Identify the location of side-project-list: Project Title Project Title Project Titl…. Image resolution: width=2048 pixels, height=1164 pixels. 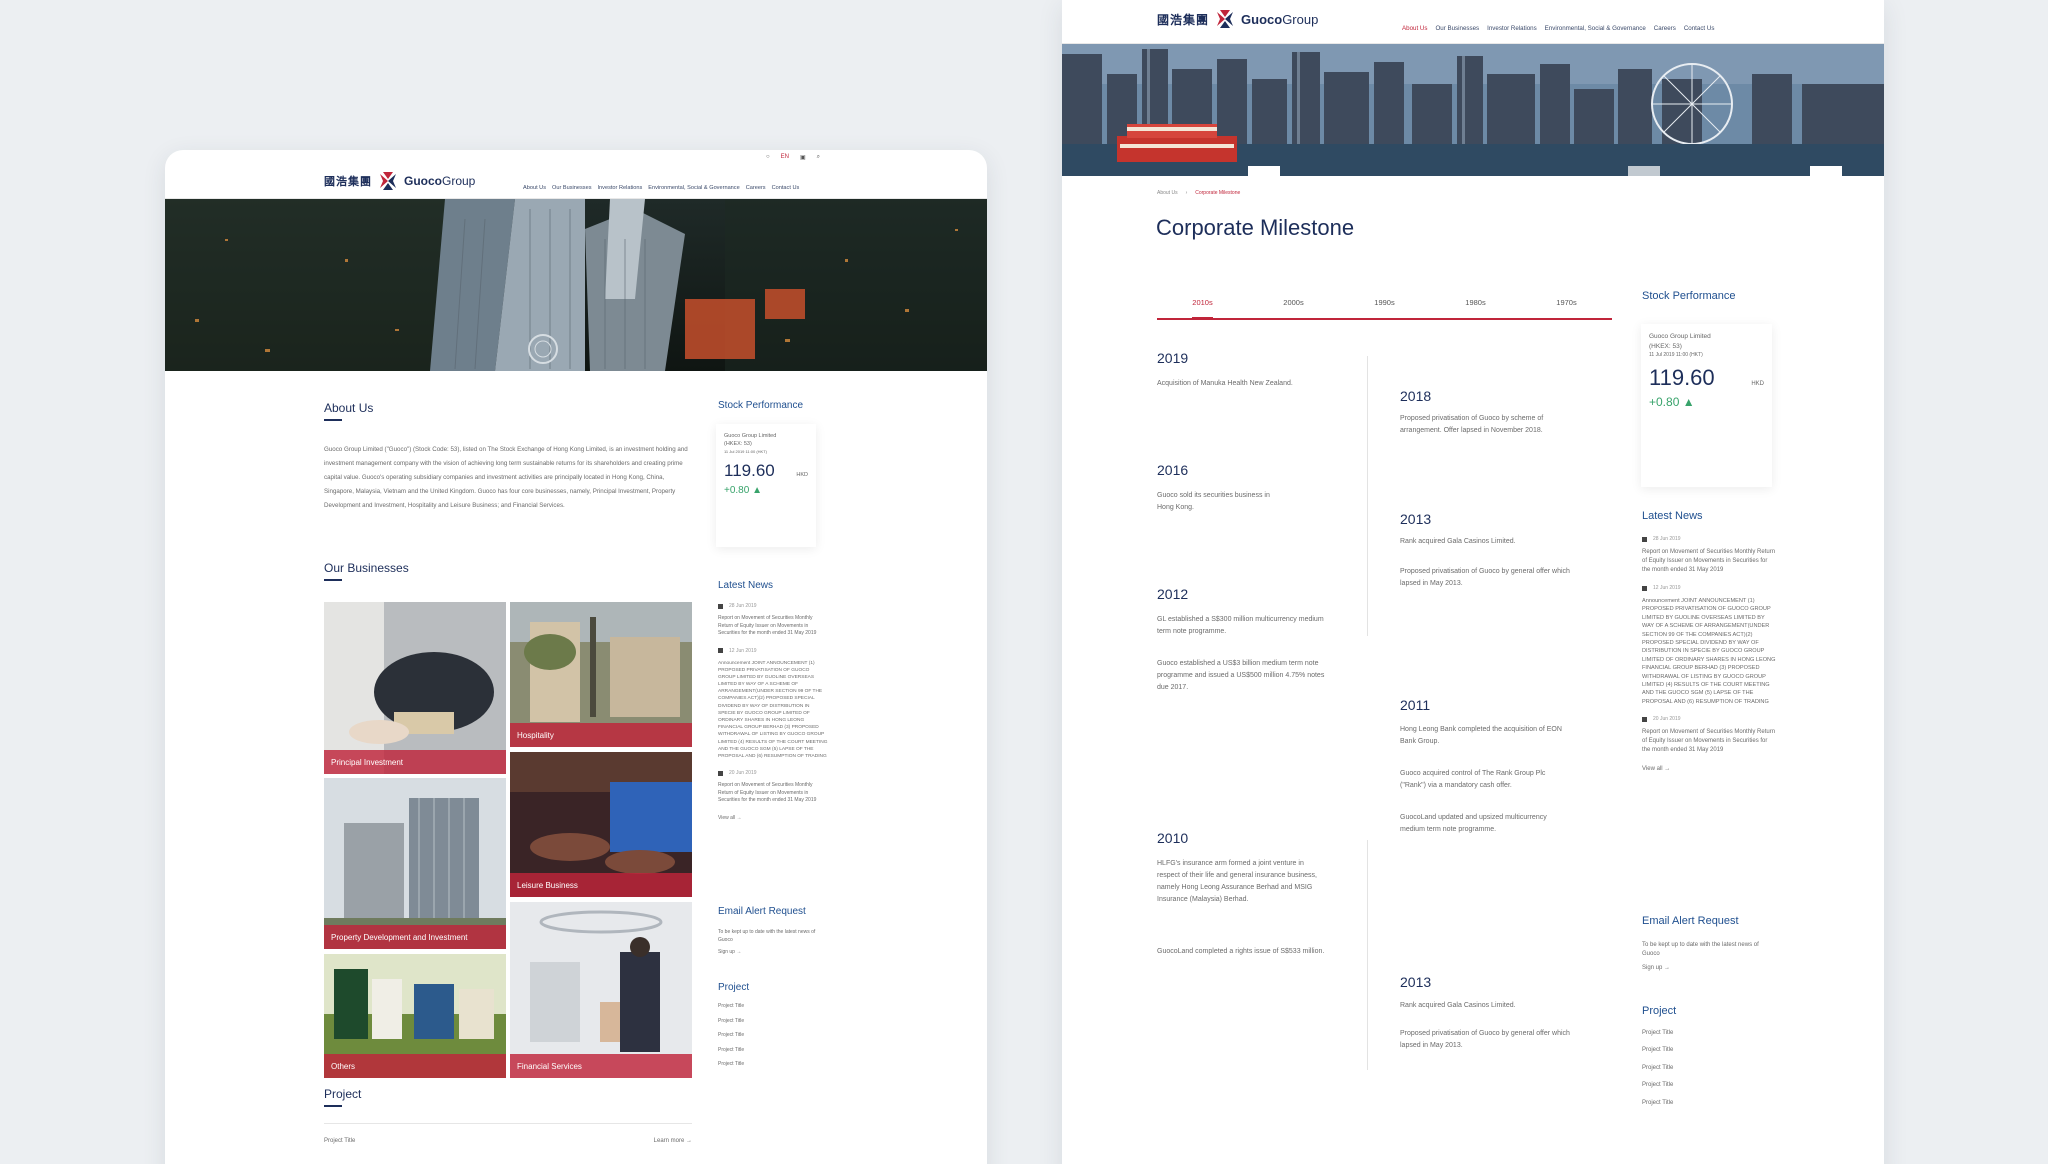
(1709, 1068).